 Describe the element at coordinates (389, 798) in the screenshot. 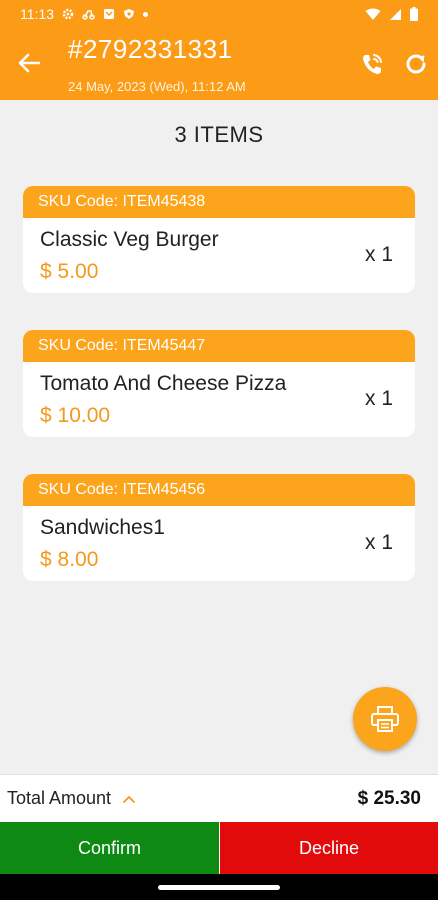

I see `total-amount-value: $ 25.30` at that location.